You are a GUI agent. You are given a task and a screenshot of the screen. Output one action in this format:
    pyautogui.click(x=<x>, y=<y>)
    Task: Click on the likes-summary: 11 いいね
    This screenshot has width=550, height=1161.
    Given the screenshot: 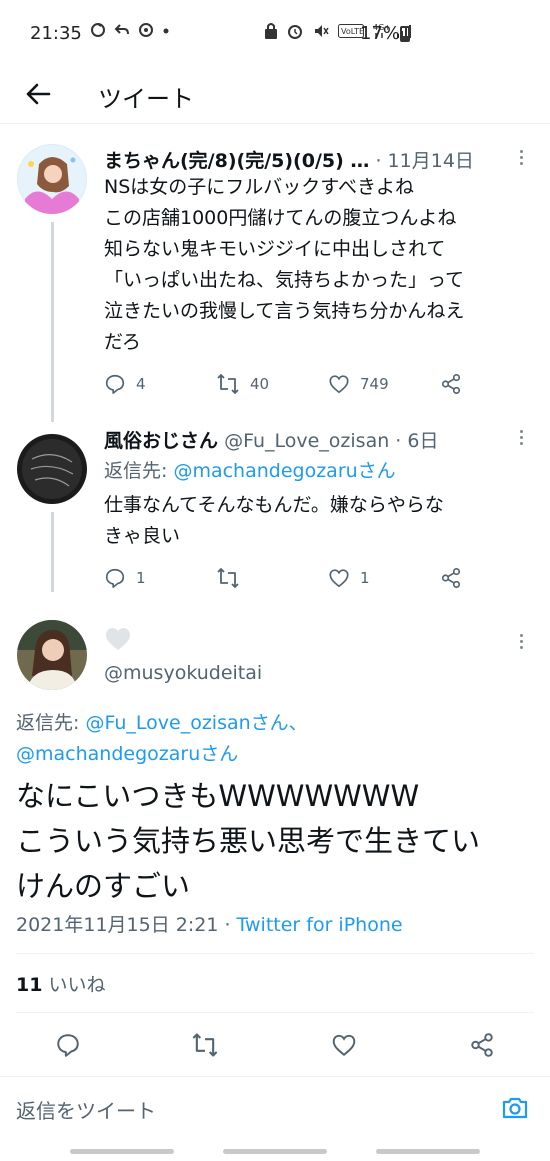 What is the action you would take?
    pyautogui.click(x=61, y=983)
    